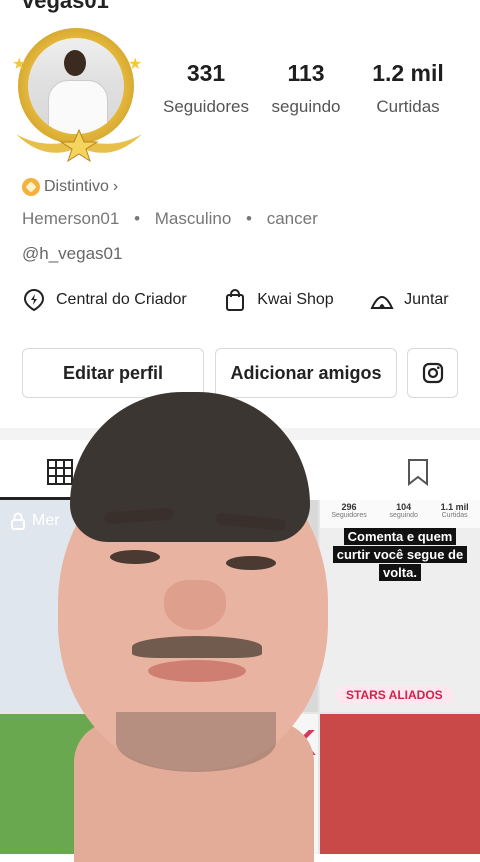 The width and height of the screenshot is (480, 862). What do you see at coordinates (121, 299) in the screenshot?
I see `link-label: Central do Criador` at bounding box center [121, 299].